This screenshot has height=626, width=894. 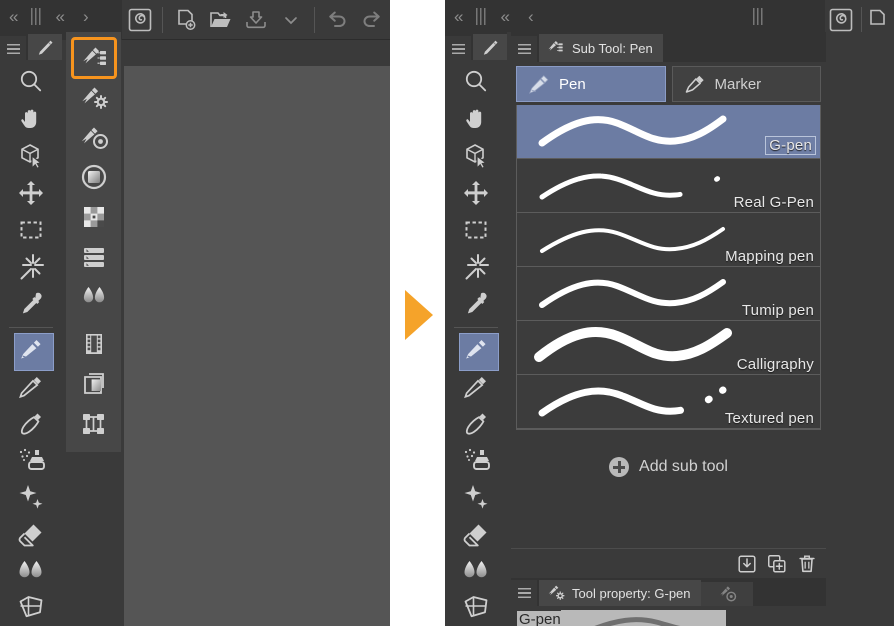 I want to click on import-sub-tool-icon, so click(x=747, y=564).